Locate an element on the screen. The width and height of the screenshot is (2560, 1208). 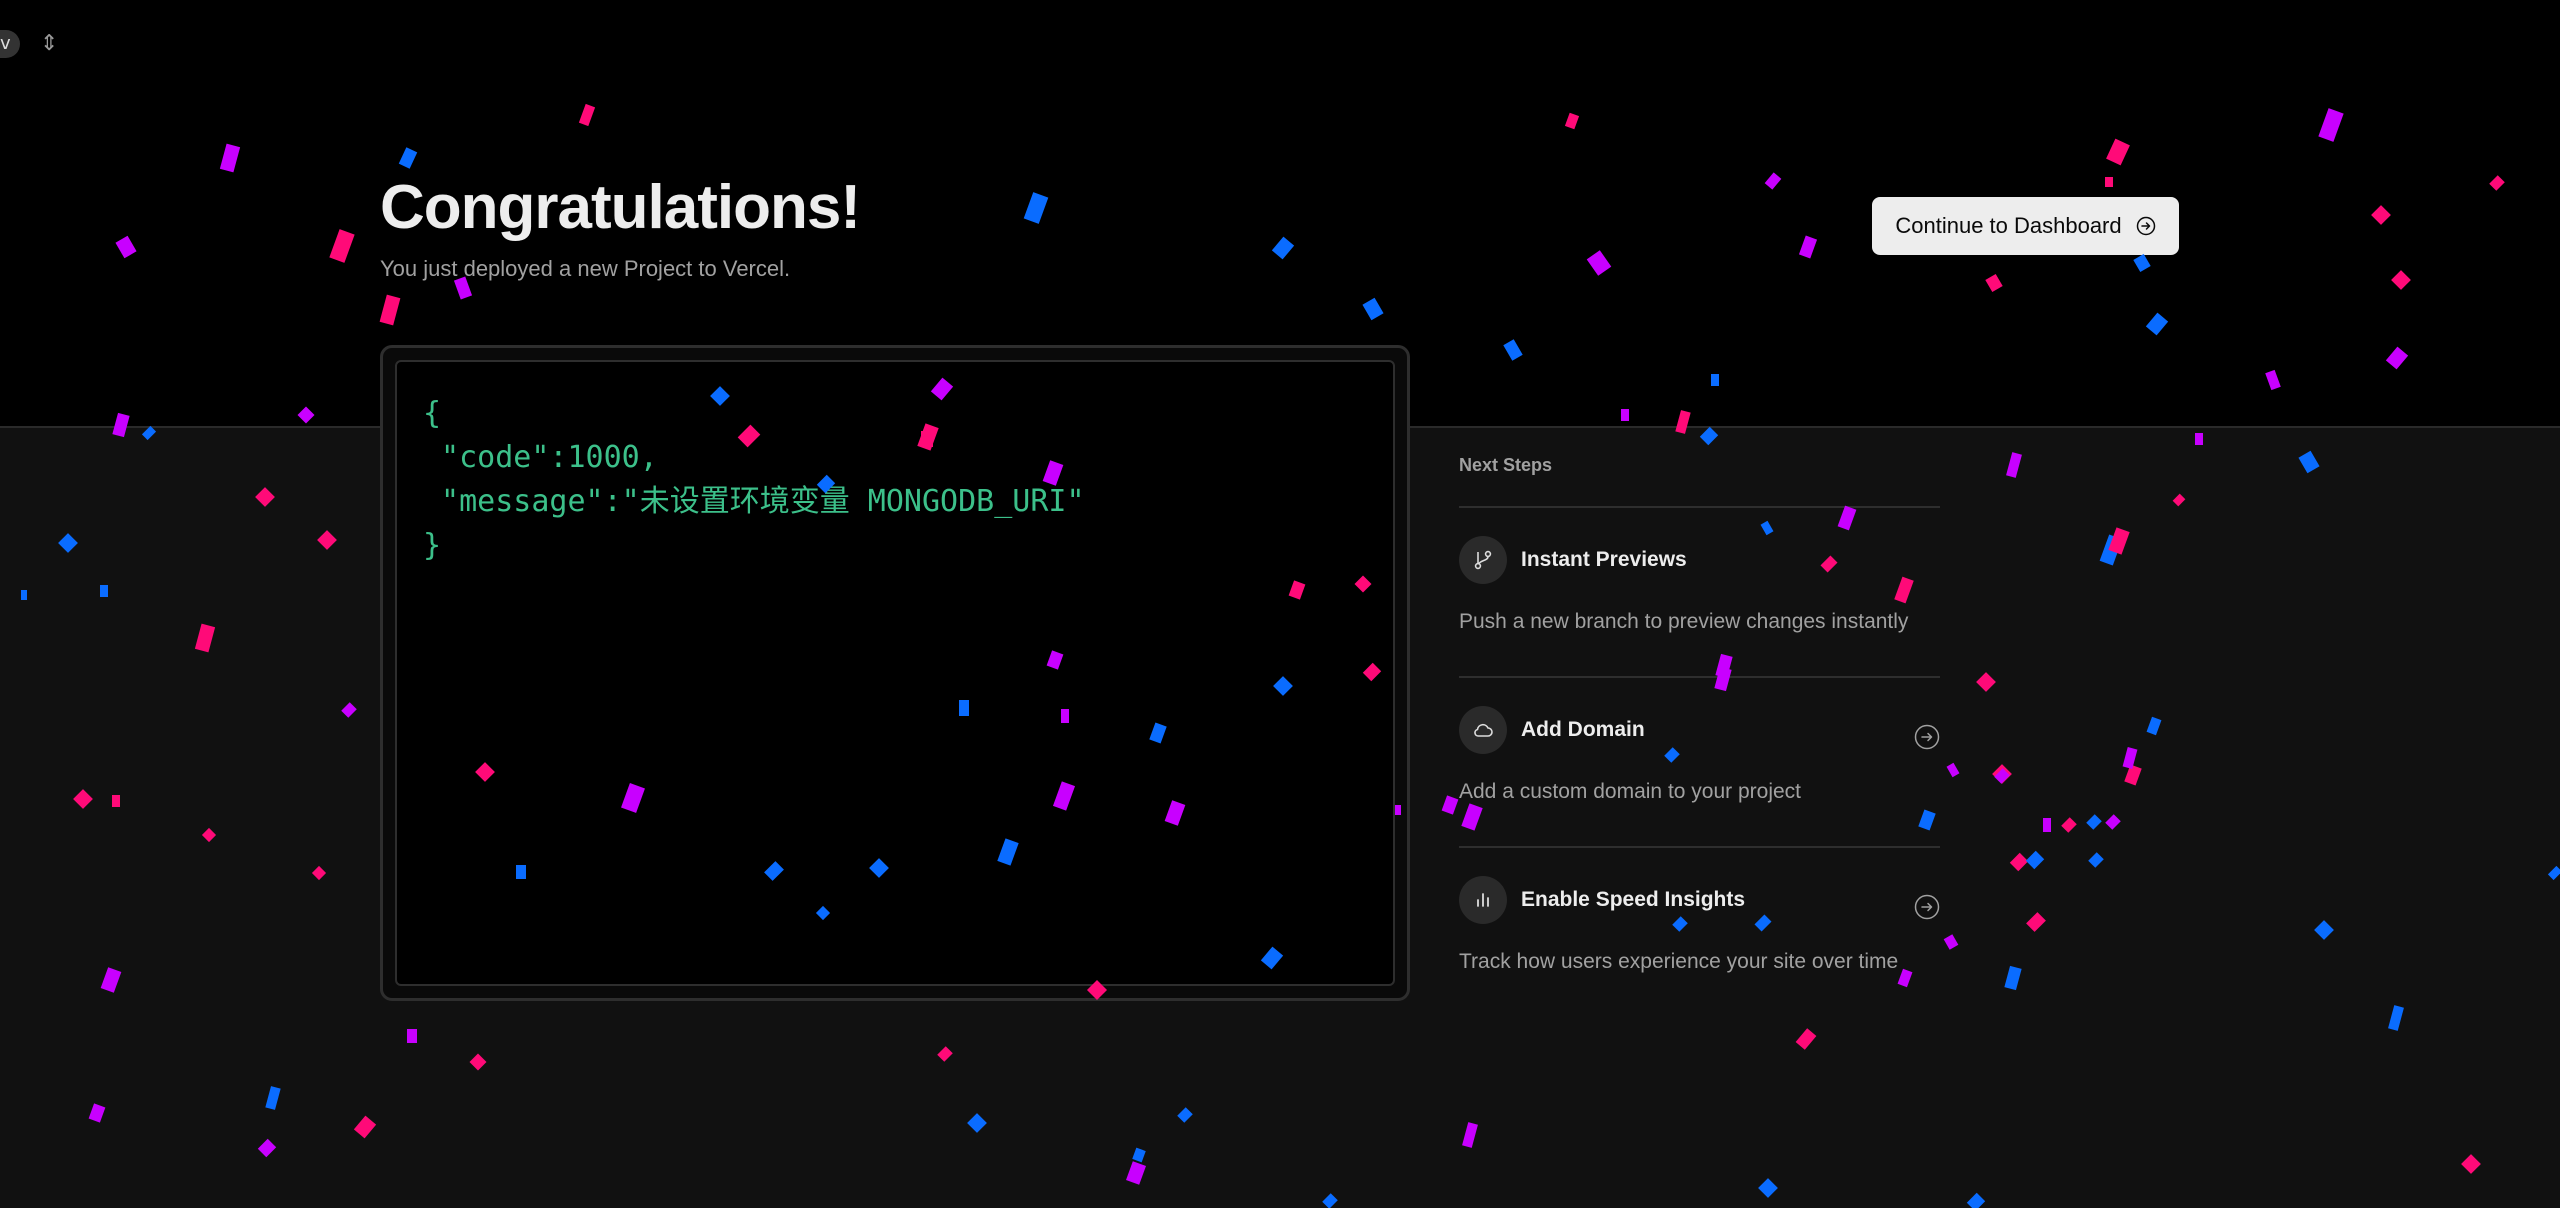
code-line: "message":"未设置环境变量 MONGODB_URI" is located at coordinates (754, 501).